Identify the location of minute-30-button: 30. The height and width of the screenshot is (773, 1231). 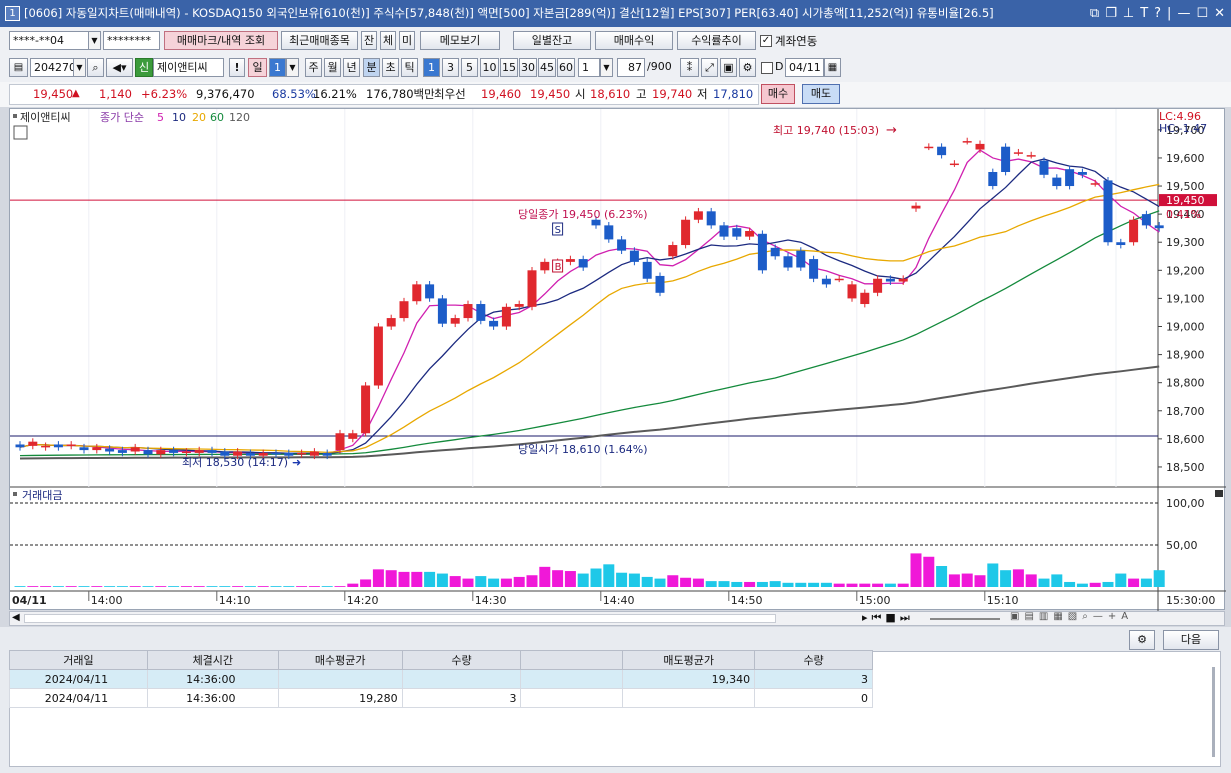
(528, 67).